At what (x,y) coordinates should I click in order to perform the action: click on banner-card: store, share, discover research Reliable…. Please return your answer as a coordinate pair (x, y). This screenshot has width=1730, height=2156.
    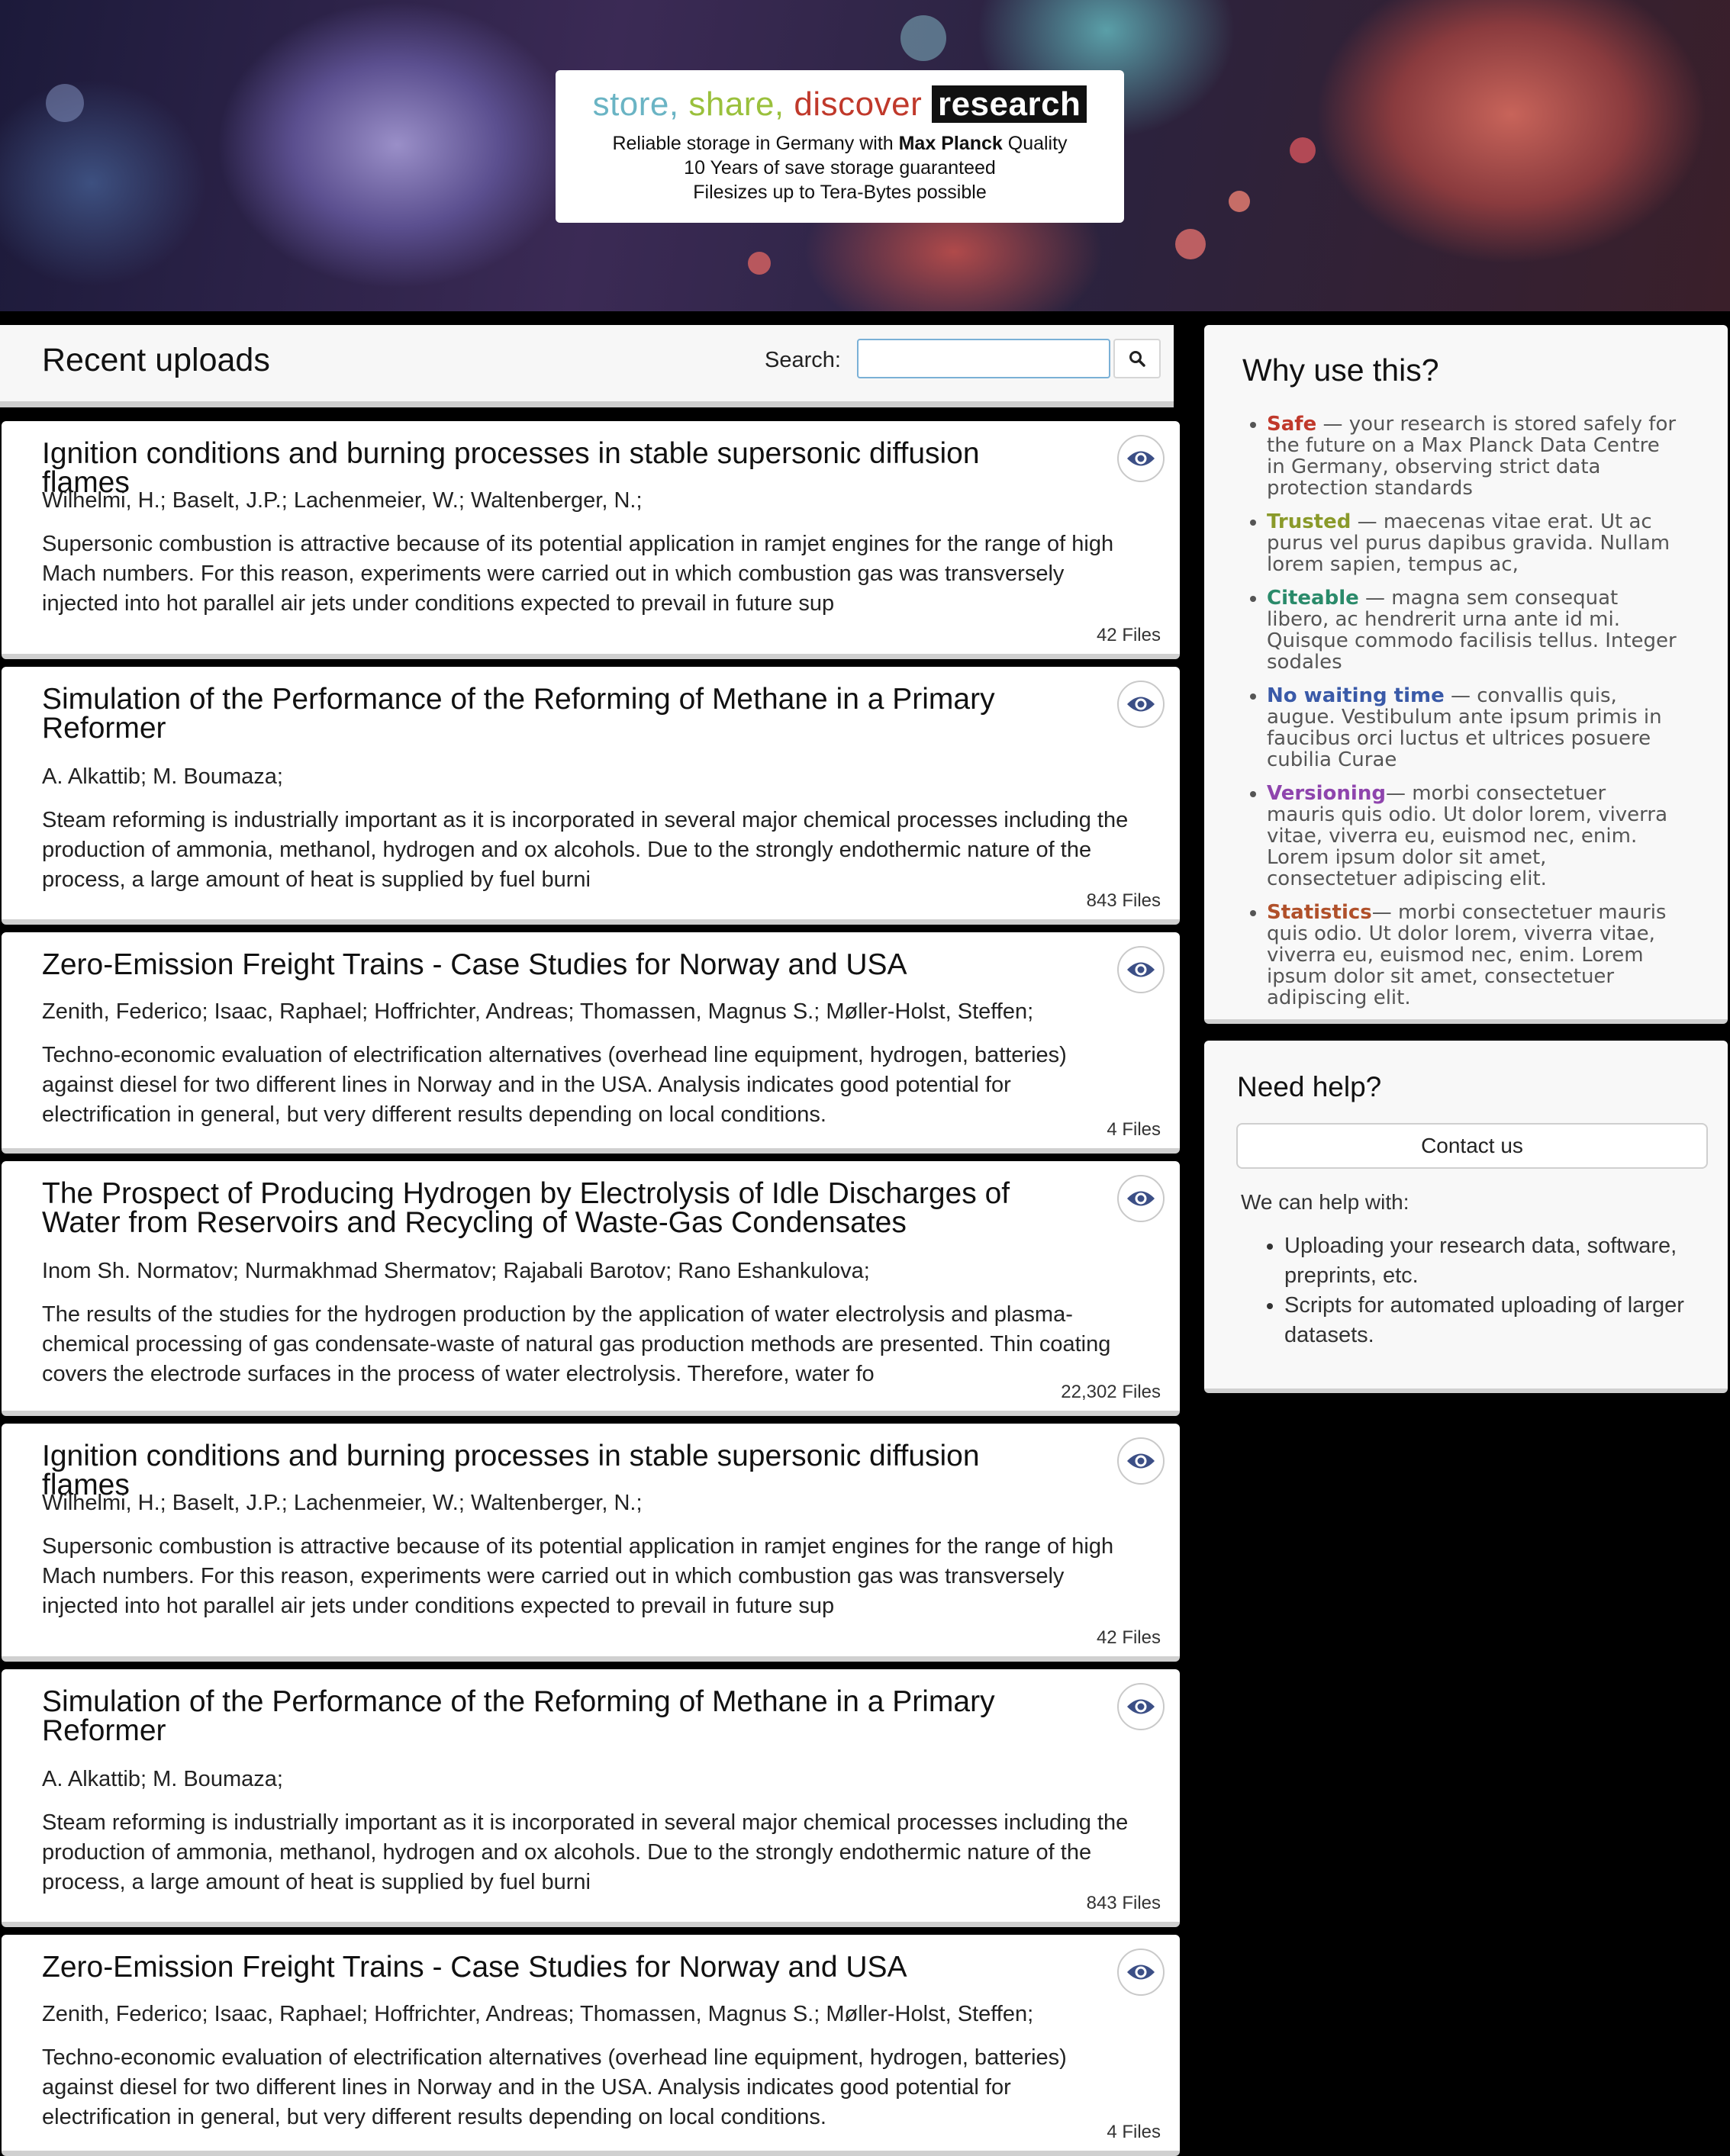
    Looking at the image, I should click on (840, 146).